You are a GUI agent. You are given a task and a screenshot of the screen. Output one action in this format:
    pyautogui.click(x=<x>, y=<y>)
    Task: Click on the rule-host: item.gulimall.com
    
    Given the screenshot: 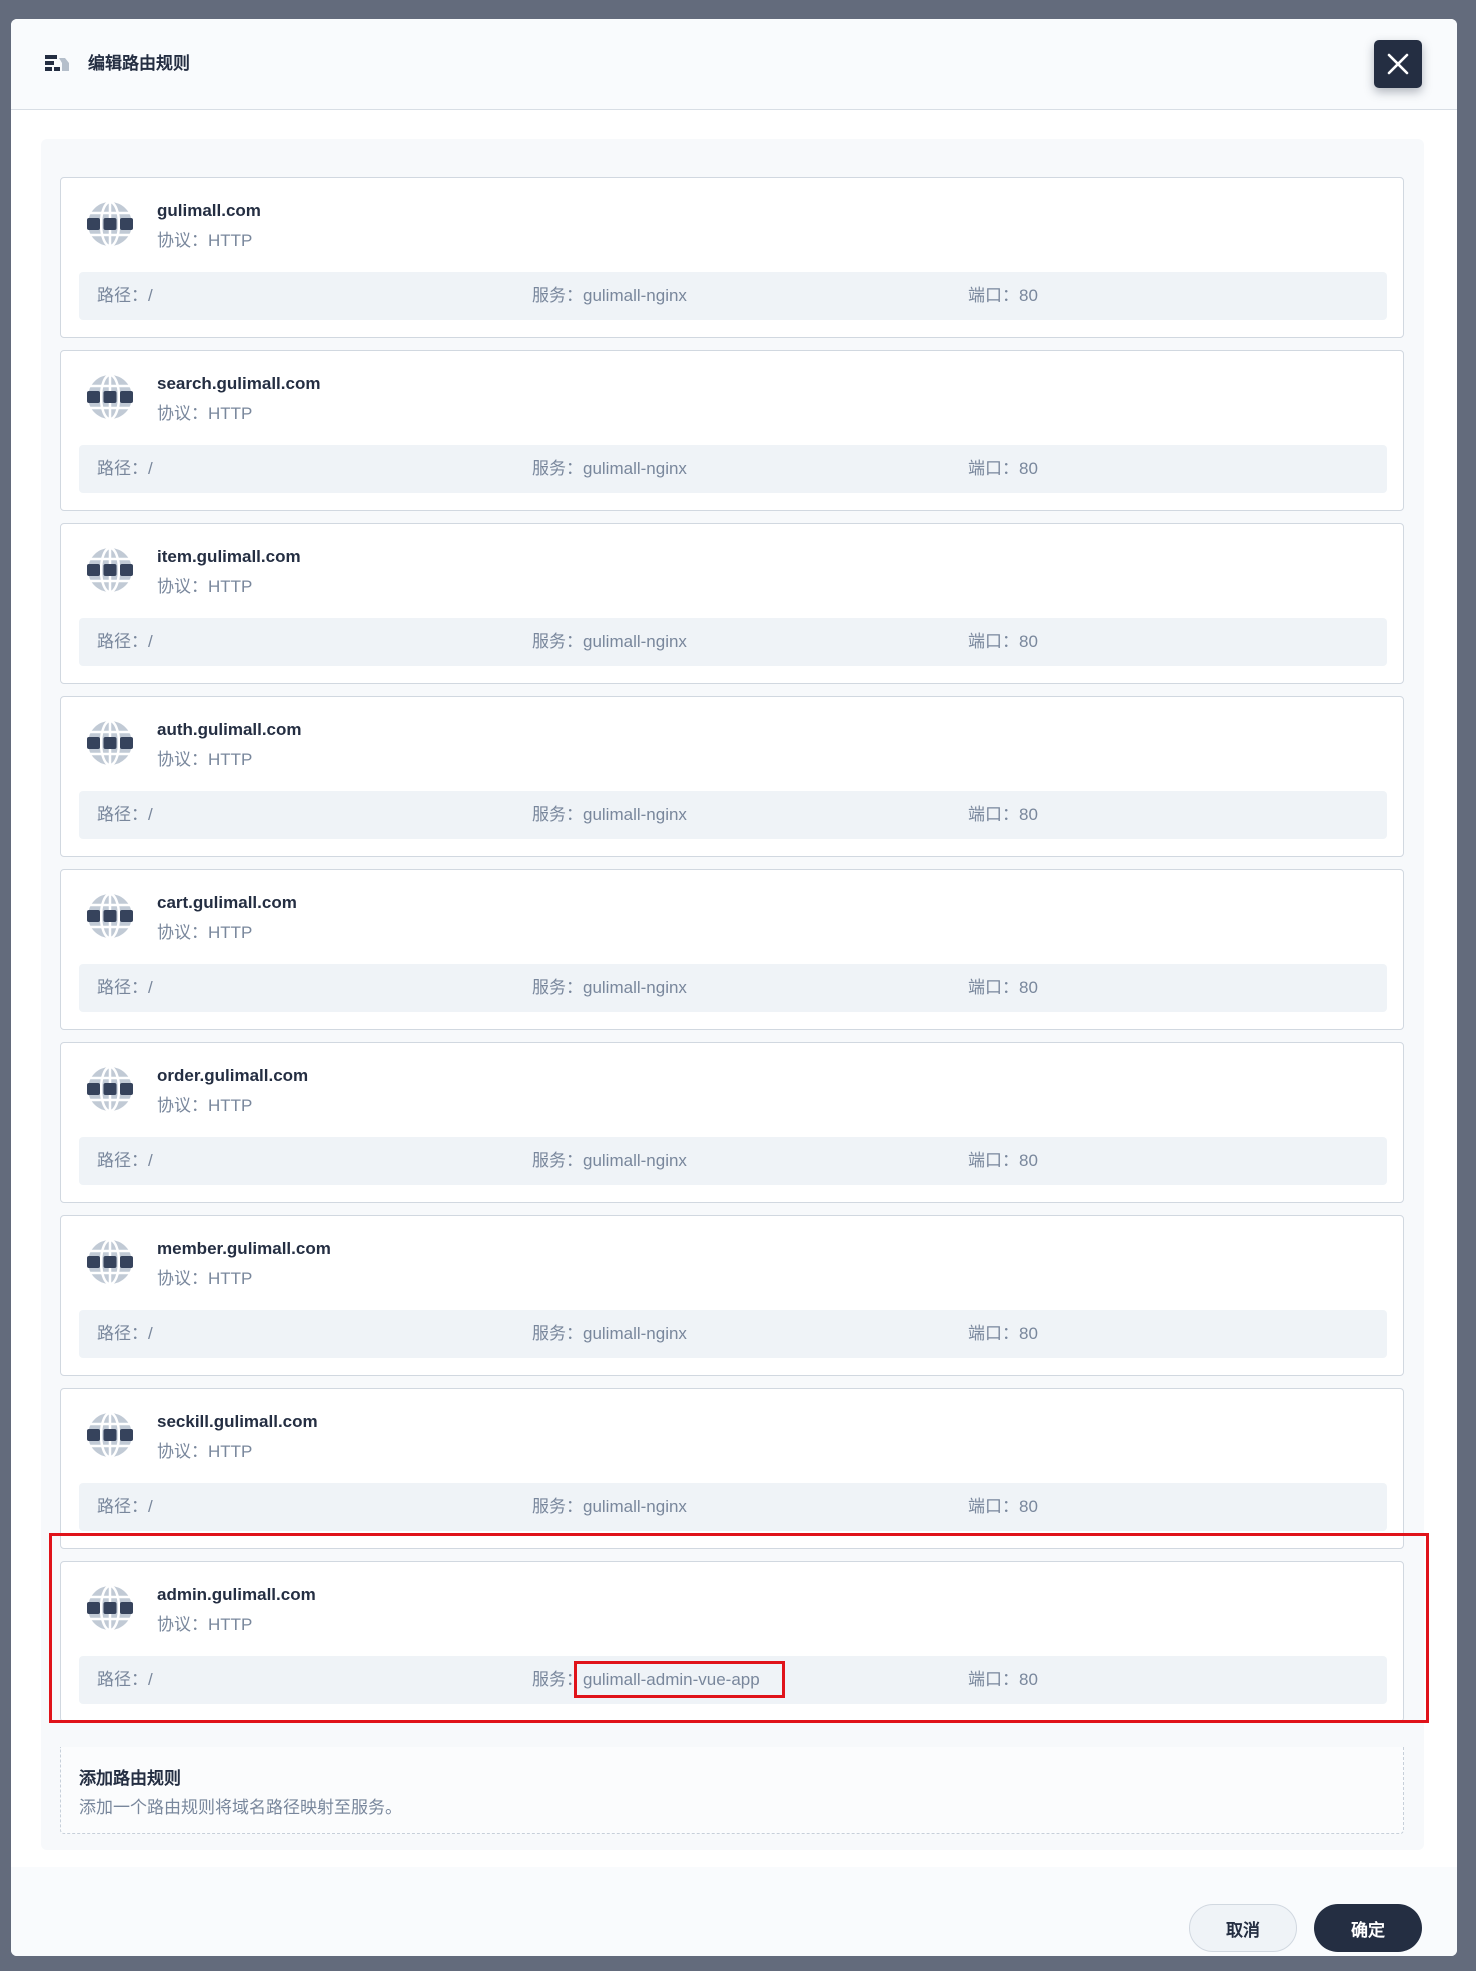 What is the action you would take?
    pyautogui.click(x=229, y=556)
    